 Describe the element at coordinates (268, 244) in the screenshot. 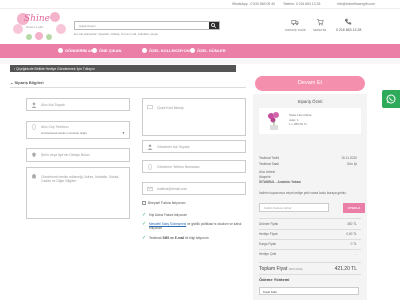

I see `shipping-price-label: Kargo Fiyatı` at that location.